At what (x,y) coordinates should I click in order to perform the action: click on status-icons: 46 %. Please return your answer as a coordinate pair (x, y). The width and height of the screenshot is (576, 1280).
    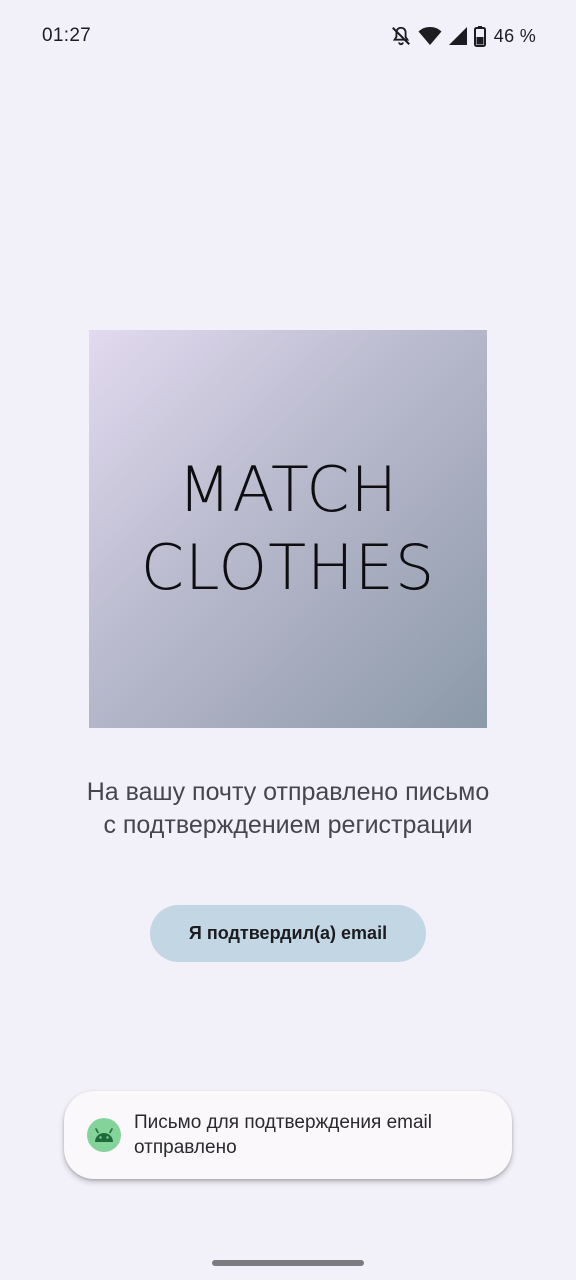
    Looking at the image, I should click on (463, 36).